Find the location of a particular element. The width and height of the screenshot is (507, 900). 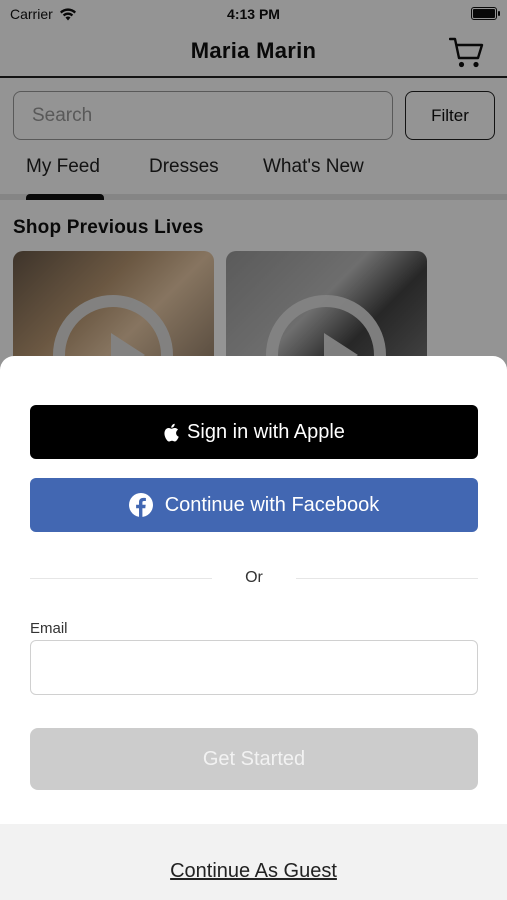

get-started-button: Get Started is located at coordinates (254, 759).